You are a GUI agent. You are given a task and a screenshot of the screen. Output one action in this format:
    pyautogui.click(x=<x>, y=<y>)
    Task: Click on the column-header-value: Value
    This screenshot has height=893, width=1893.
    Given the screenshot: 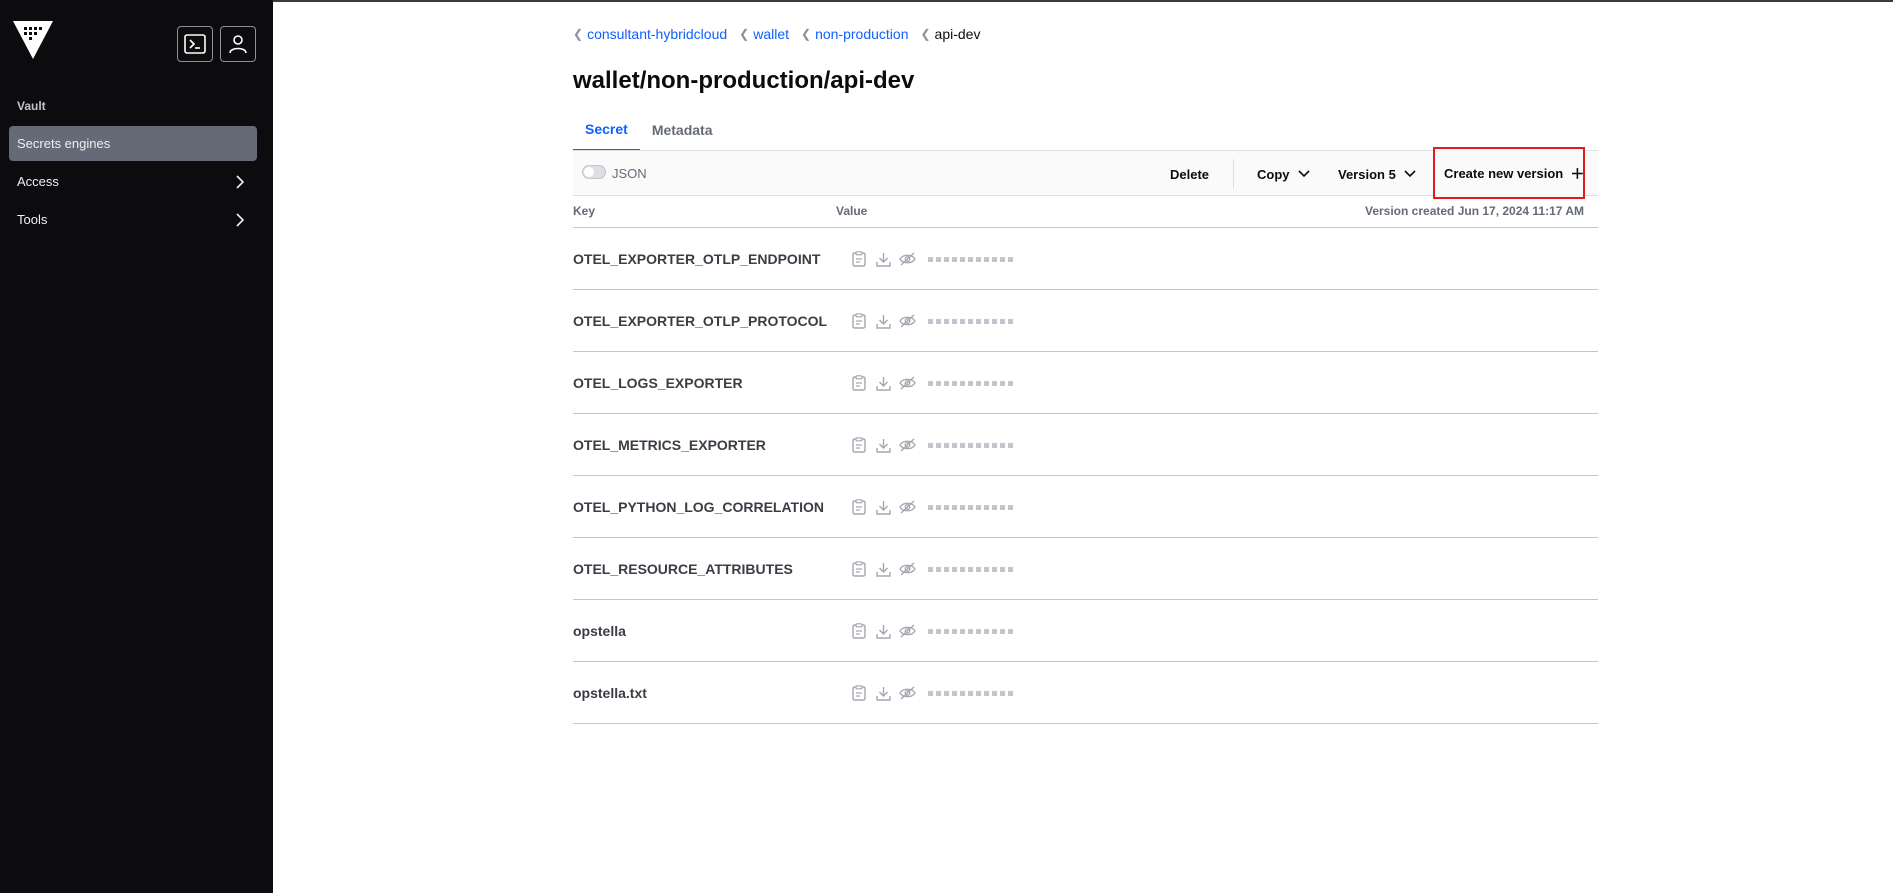 What is the action you would take?
    pyautogui.click(x=852, y=211)
    